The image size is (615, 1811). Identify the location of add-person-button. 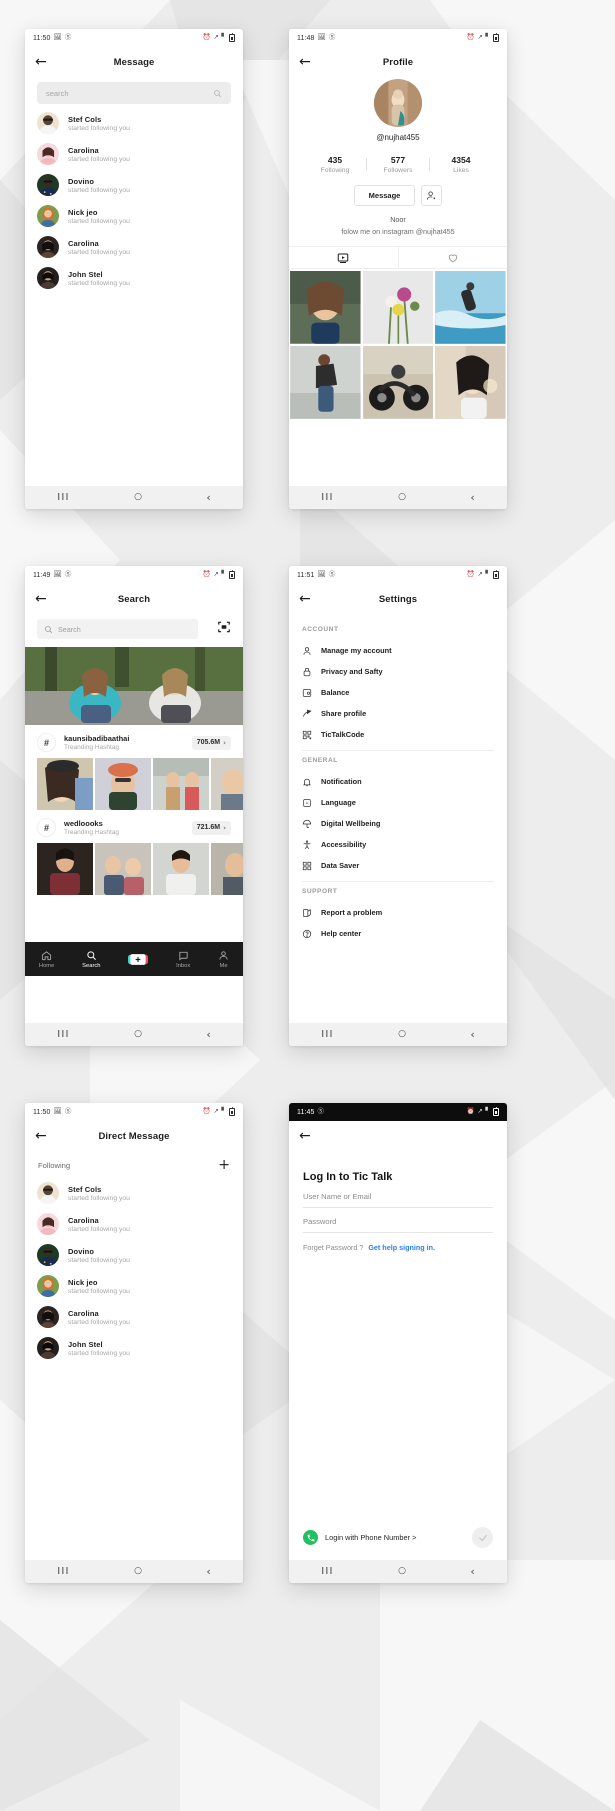
(432, 195).